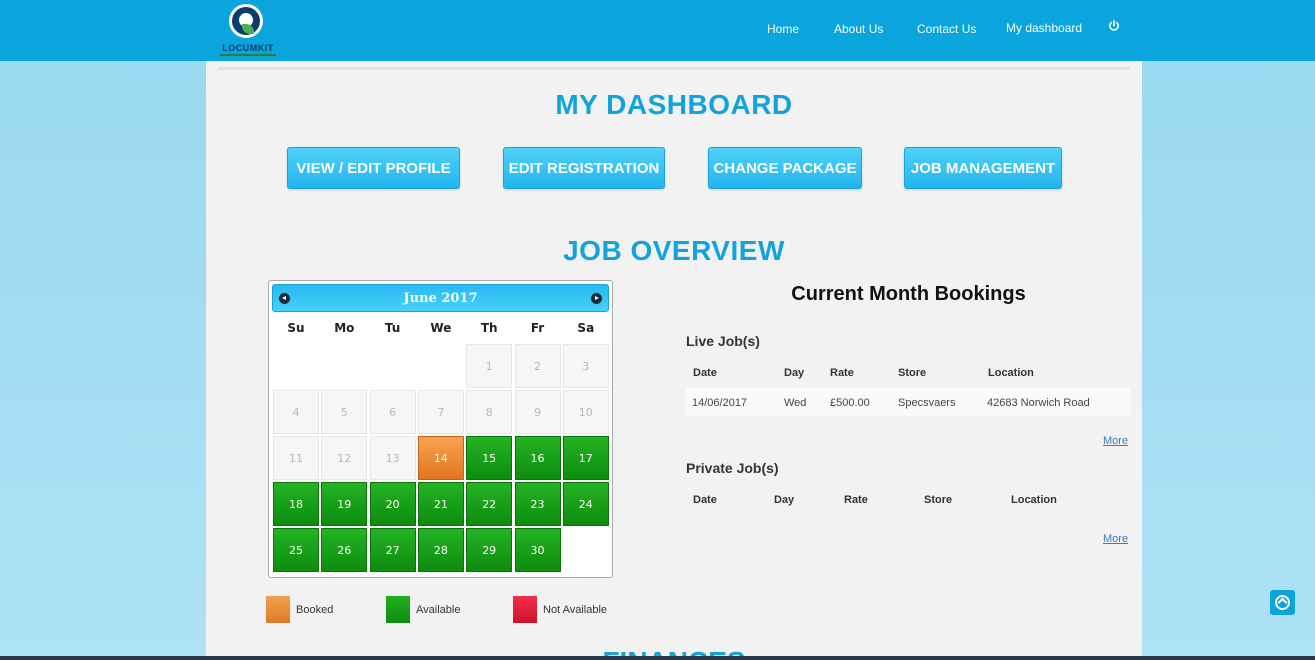  What do you see at coordinates (858, 29) in the screenshot?
I see `nav-about-us: About Us` at bounding box center [858, 29].